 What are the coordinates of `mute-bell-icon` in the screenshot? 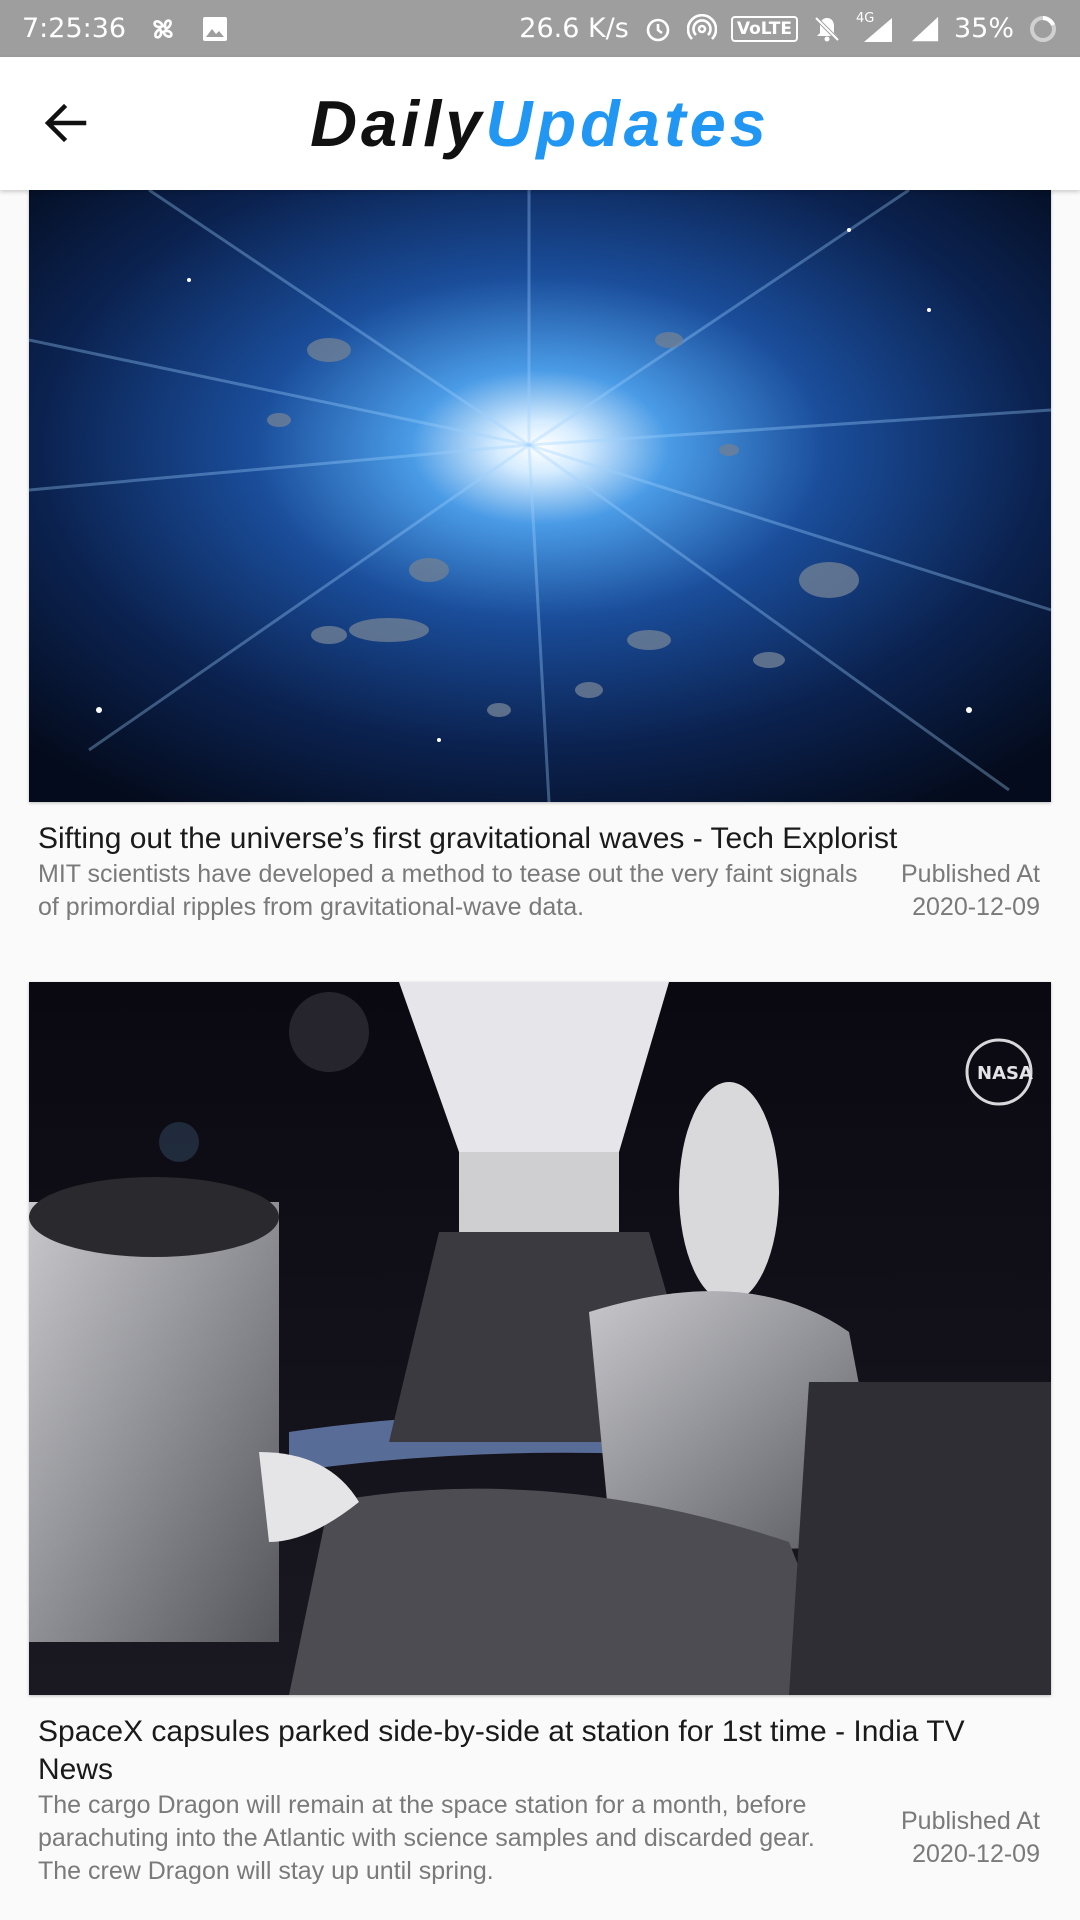 It's located at (827, 29).